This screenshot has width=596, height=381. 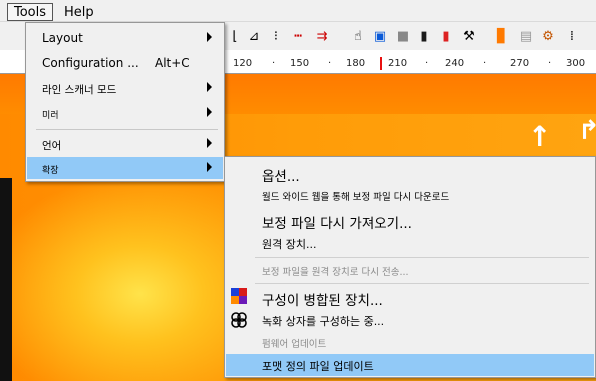 I want to click on line-profile-icon: ⊿, so click(x=254, y=37).